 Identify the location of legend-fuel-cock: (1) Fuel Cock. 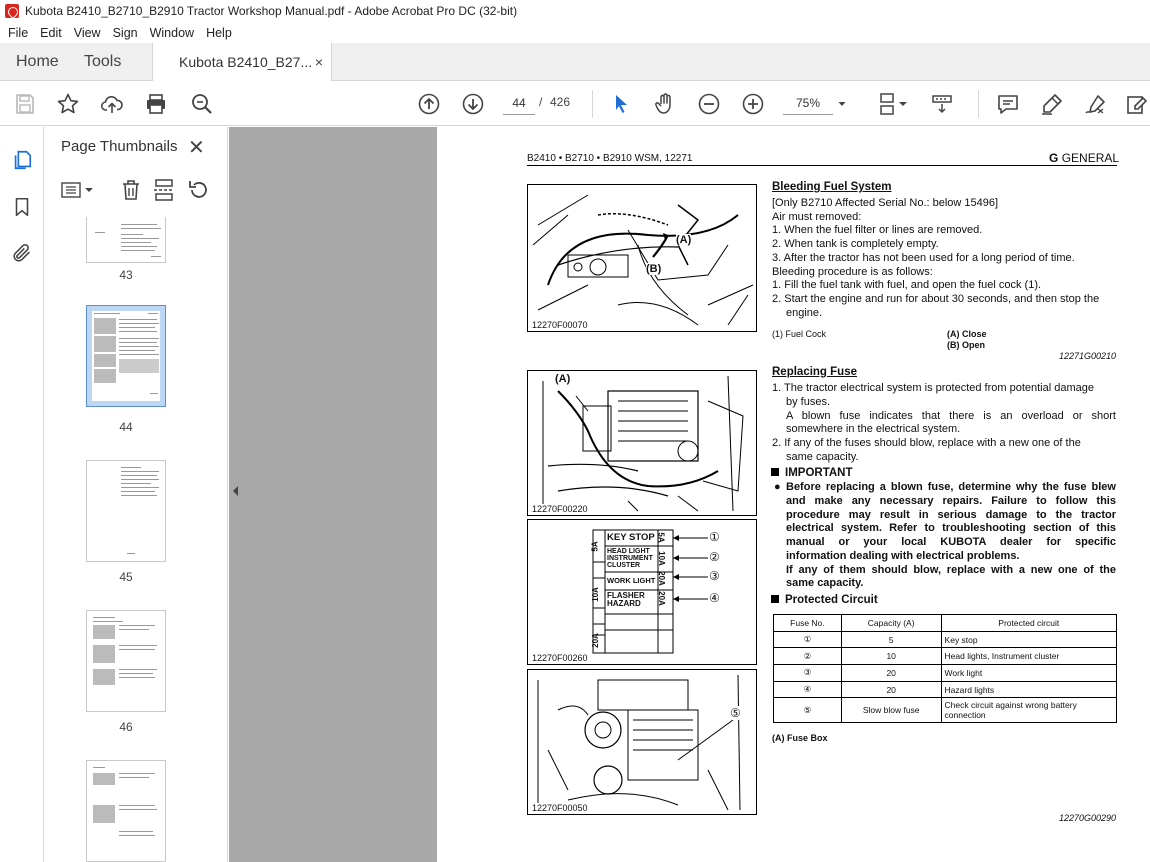
(799, 334).